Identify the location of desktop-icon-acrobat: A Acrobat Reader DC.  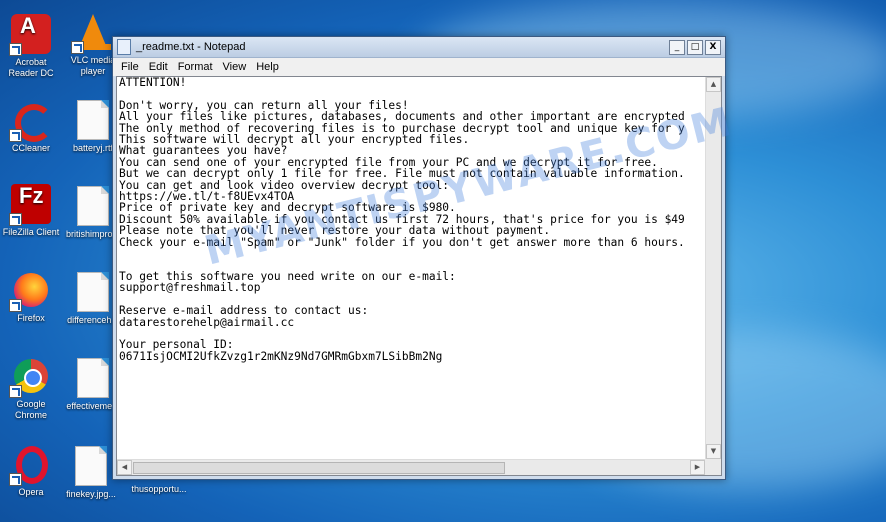
(31, 46).